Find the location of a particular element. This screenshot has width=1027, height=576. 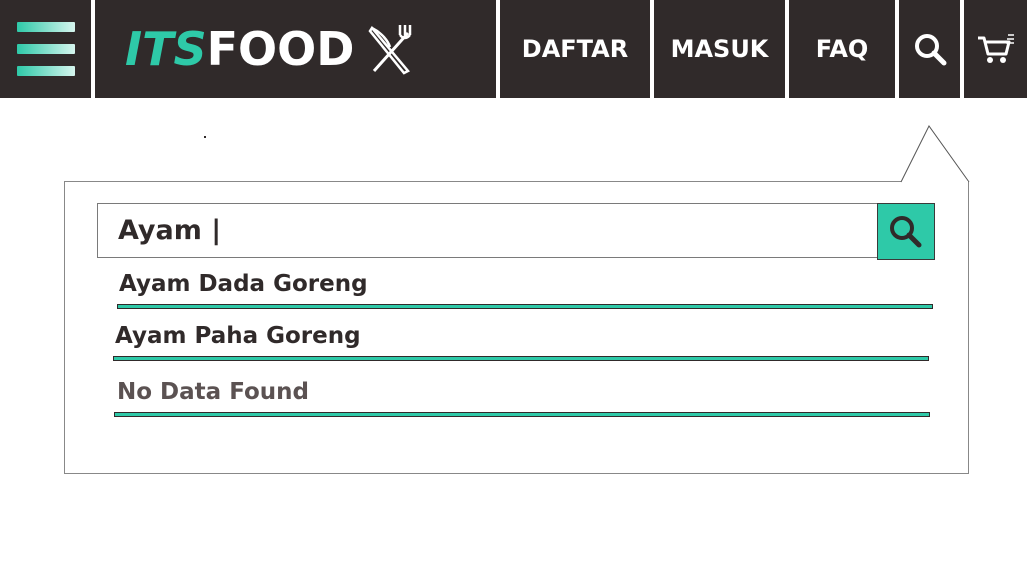

nav-faq: FAQ is located at coordinates (842, 49).